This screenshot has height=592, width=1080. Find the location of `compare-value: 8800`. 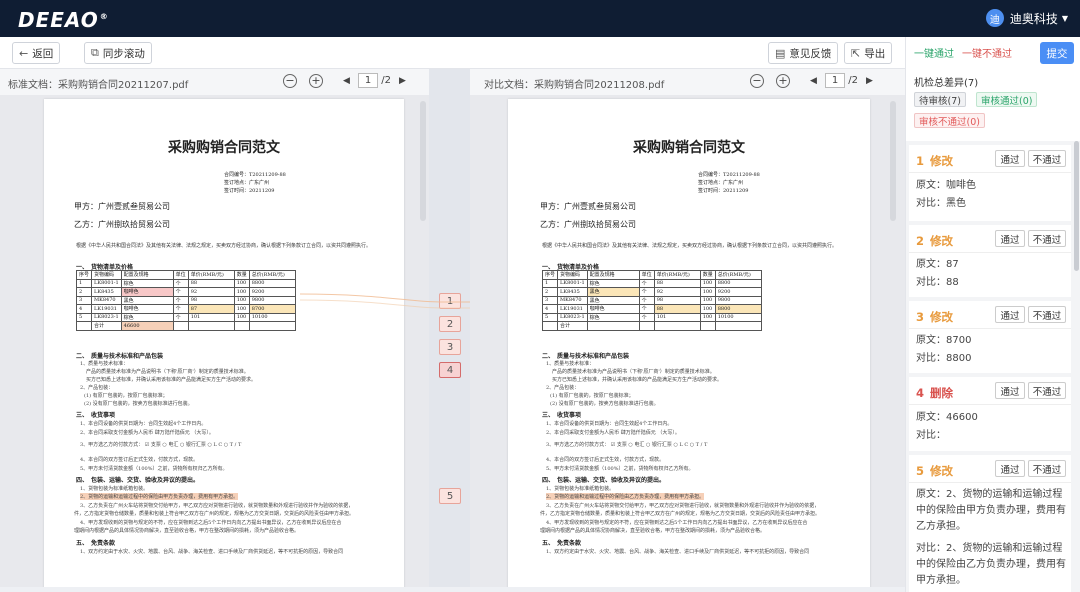

compare-value: 8800 is located at coordinates (959, 358).